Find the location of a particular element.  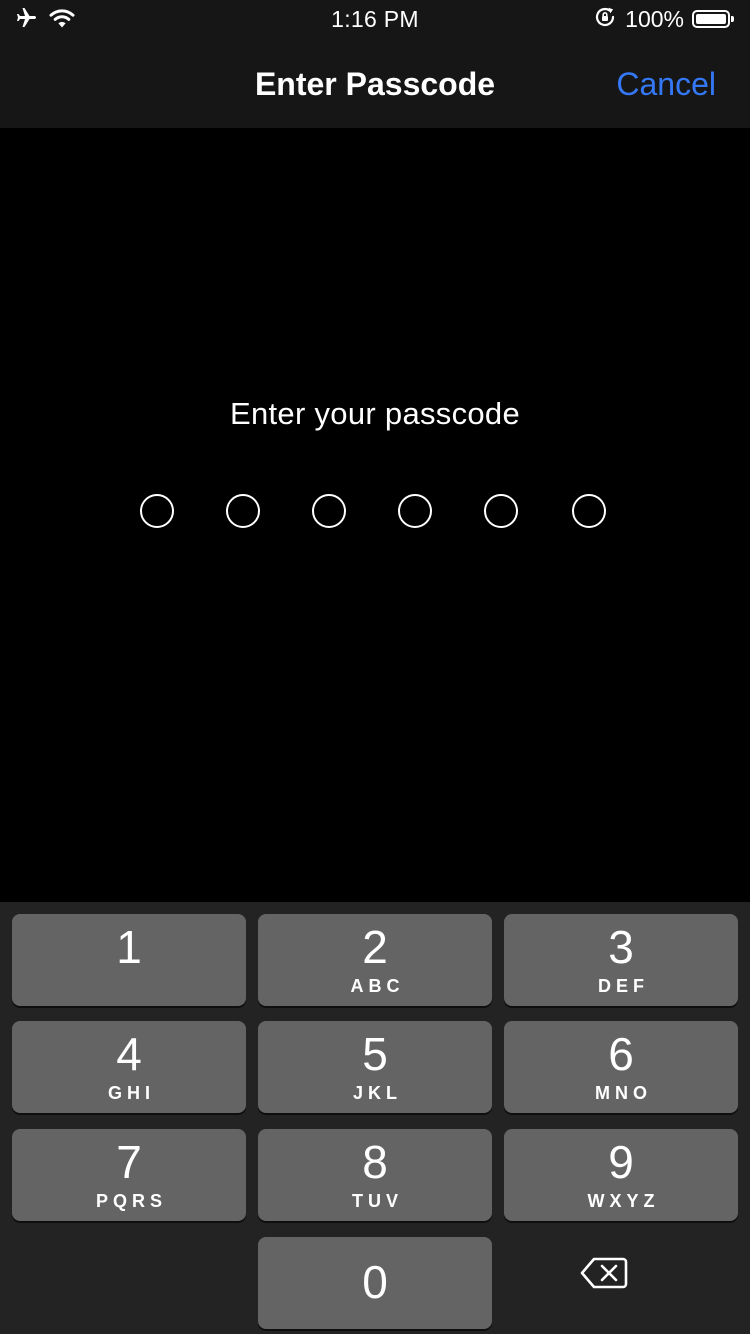

key-letters: MNO is located at coordinates (623, 1093).